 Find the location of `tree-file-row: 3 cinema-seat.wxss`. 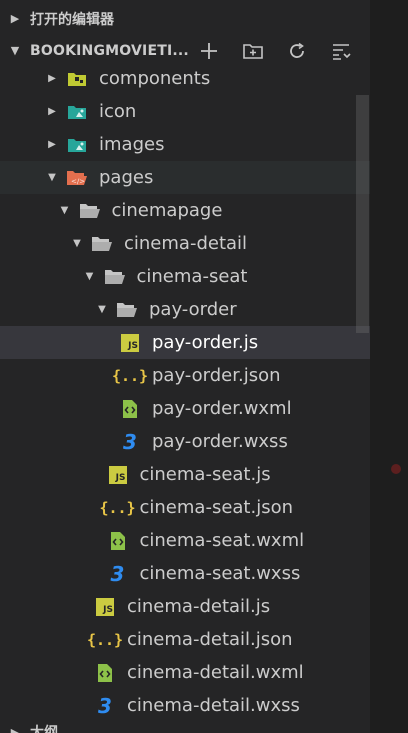

tree-file-row: 3 cinema-seat.wxss is located at coordinates (185, 573).